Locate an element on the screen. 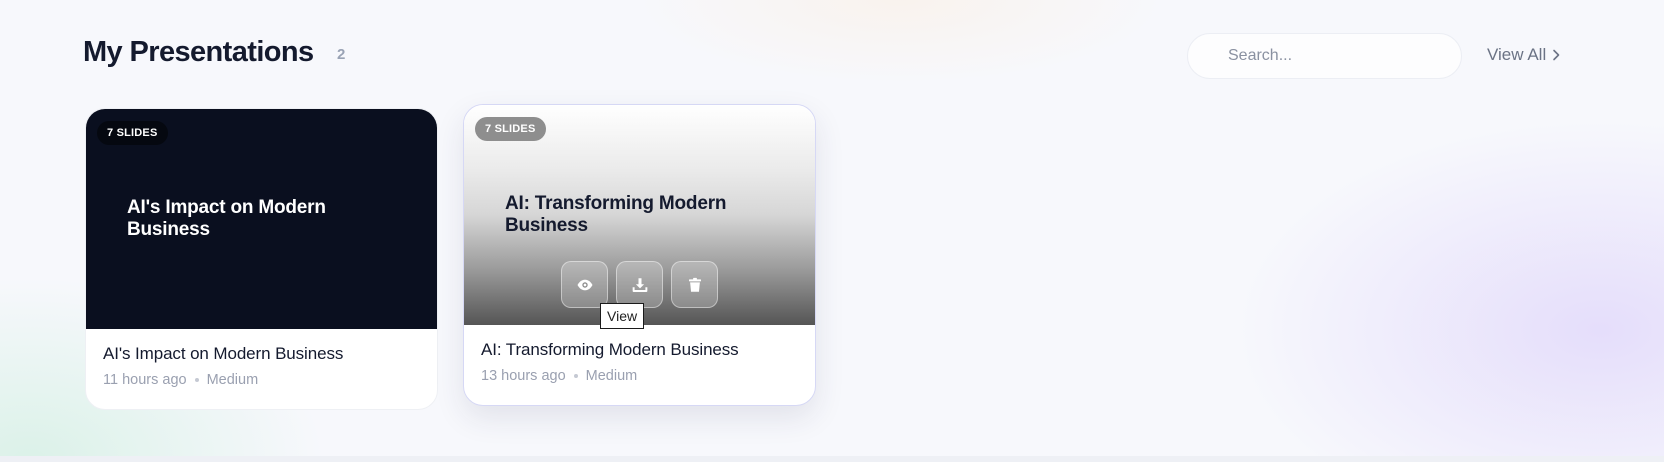 This screenshot has width=1664, height=462. view-all-label: View All is located at coordinates (1517, 54).